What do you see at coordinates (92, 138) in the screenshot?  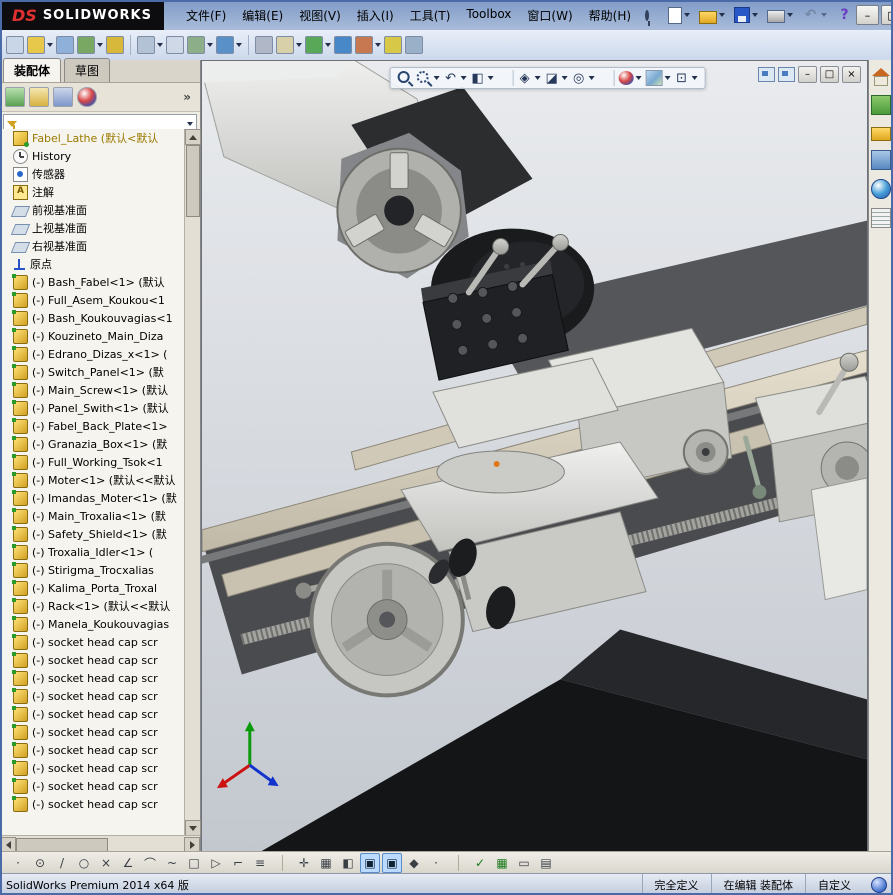 I see `tree-item: Fabel_Lathe (默认<默认` at bounding box center [92, 138].